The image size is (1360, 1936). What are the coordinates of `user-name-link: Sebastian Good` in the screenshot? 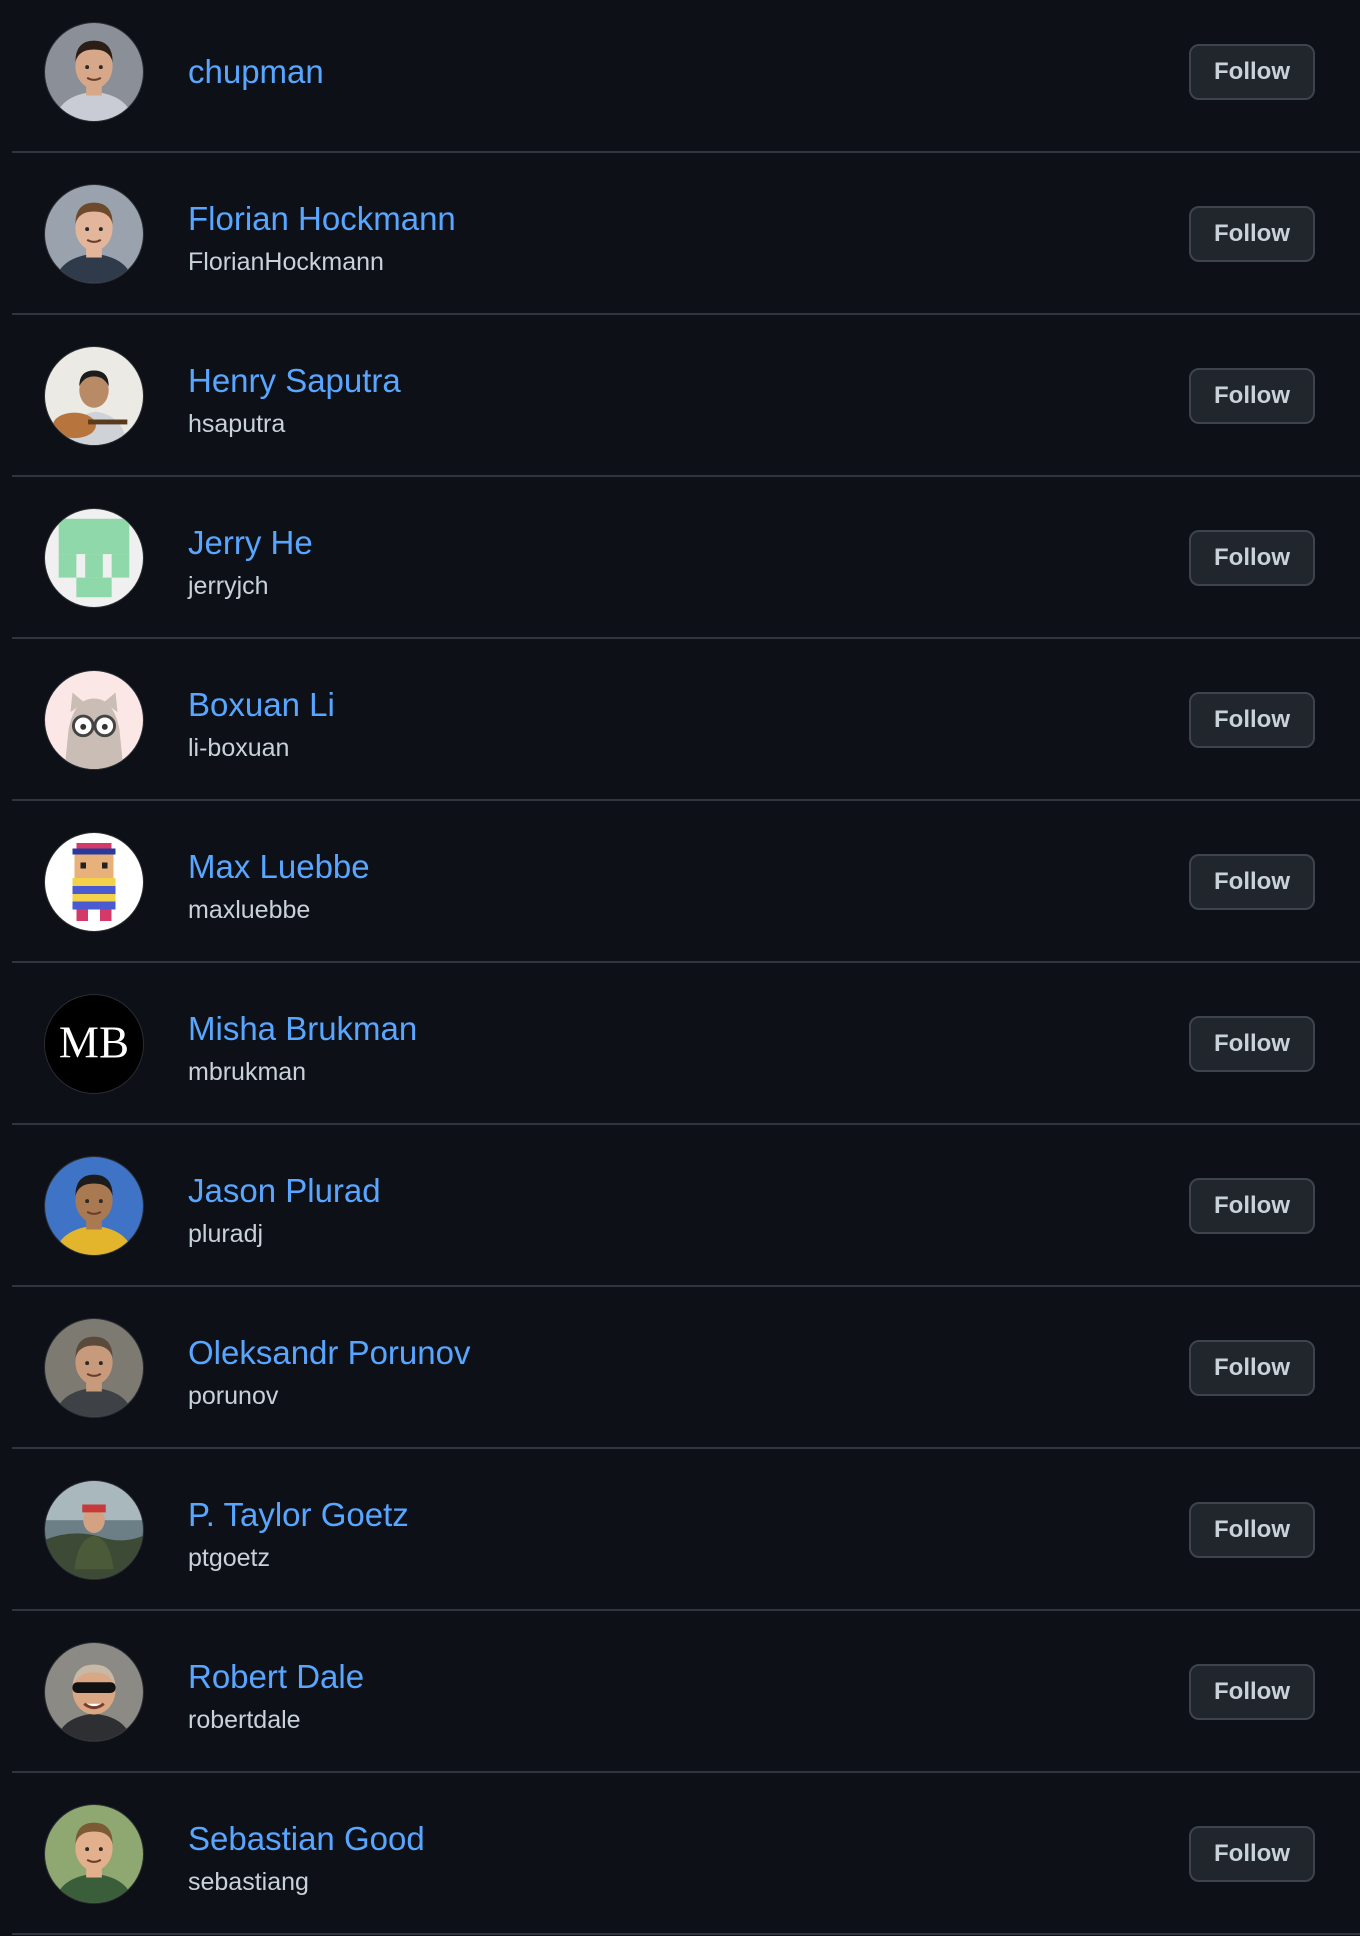 It's located at (306, 1839).